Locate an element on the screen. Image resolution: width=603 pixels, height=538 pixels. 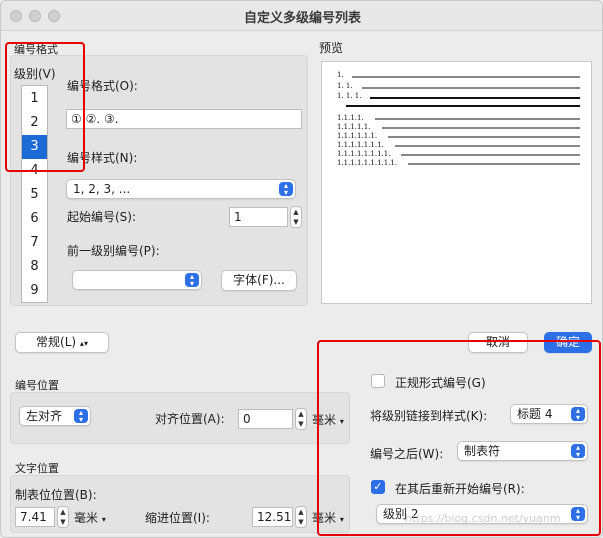
preview-line-6: 1.1.1.1.1.1. is located at coordinates (357, 136).